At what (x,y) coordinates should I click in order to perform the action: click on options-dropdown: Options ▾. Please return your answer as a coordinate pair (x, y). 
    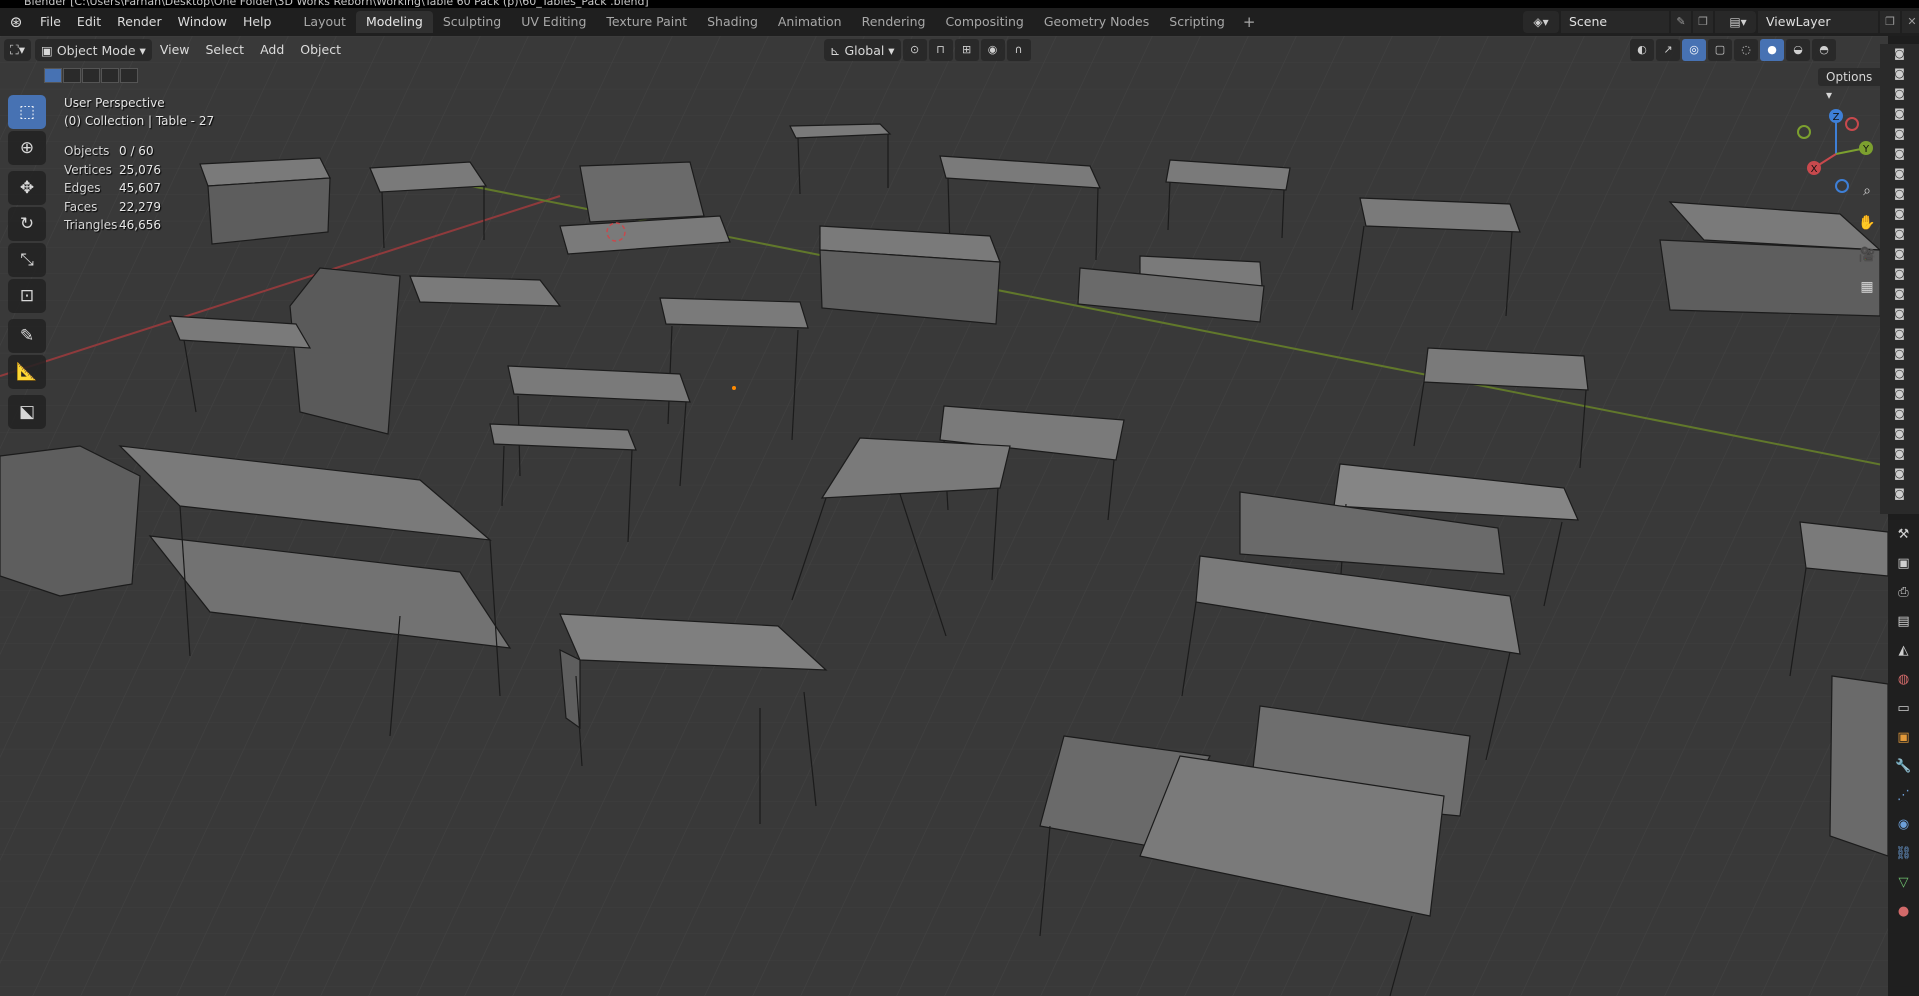
    Looking at the image, I should click on (1853, 85).